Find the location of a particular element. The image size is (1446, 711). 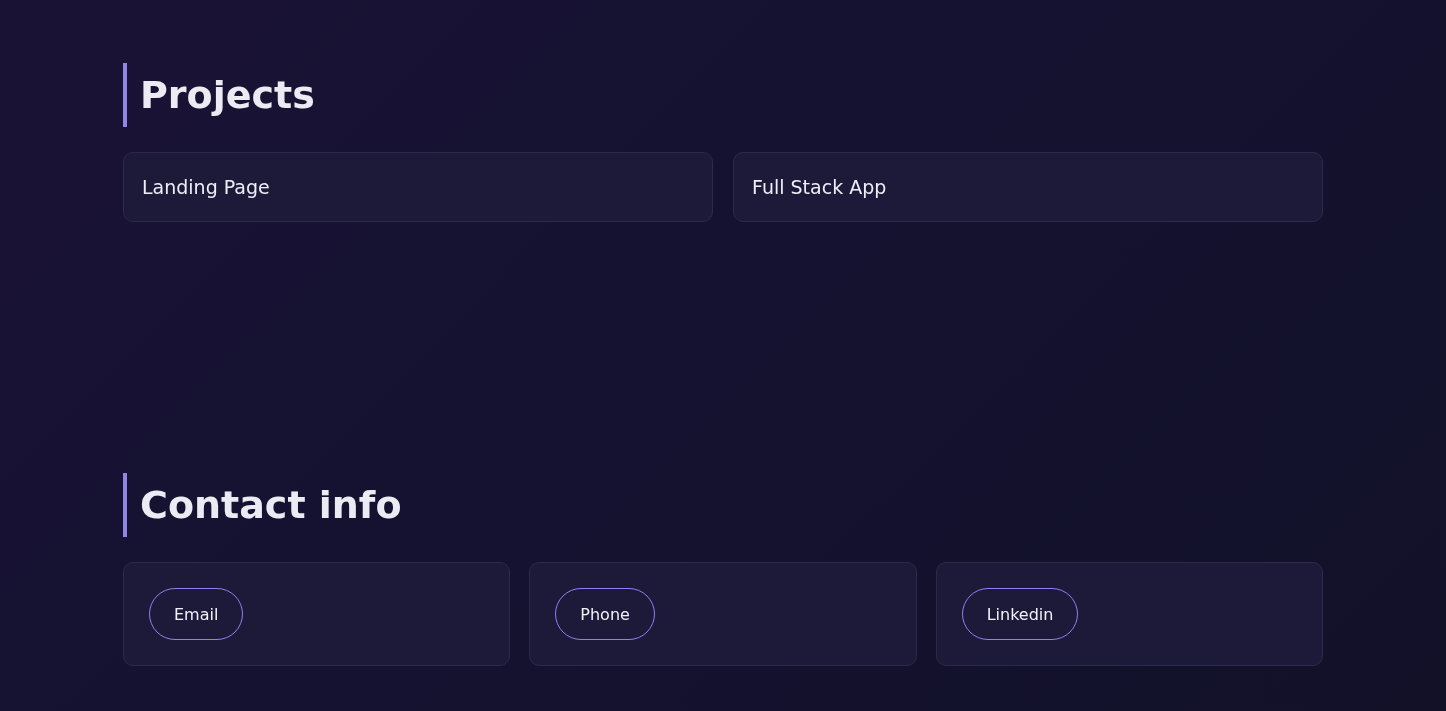

section-heading: Projects is located at coordinates (219, 95).